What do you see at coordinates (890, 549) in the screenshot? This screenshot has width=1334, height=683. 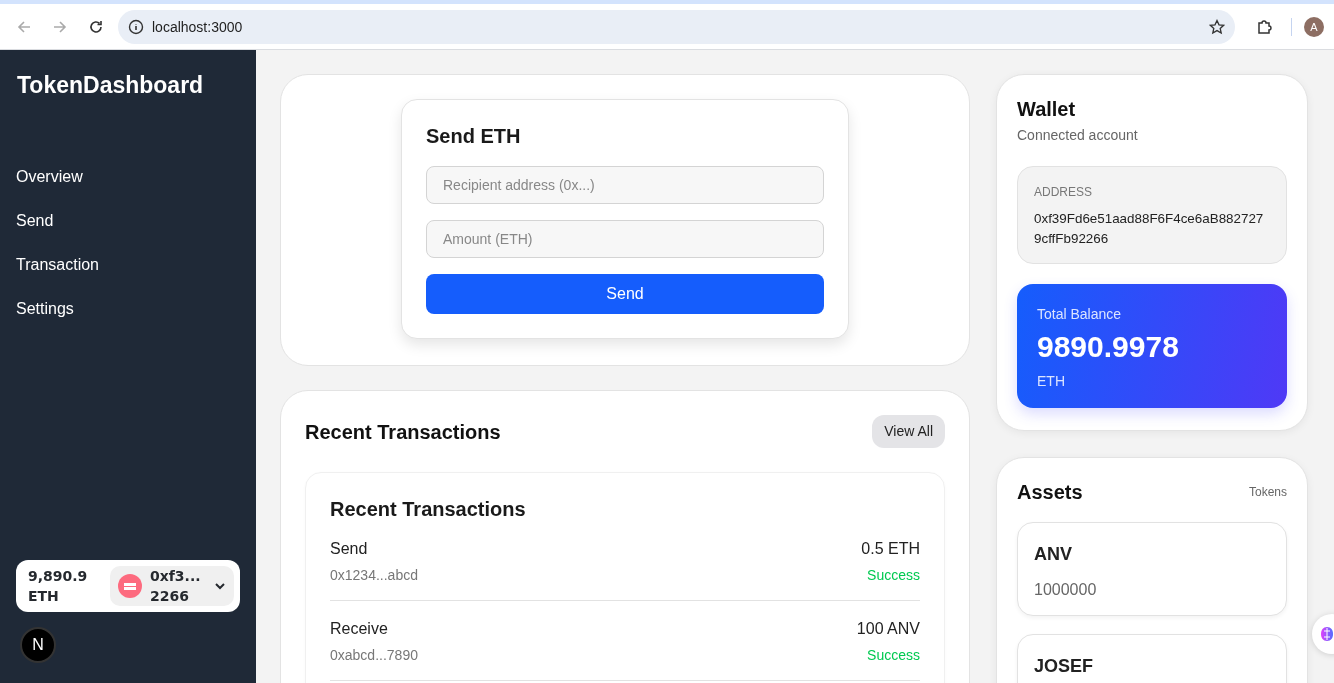 I see `transaction-amount: 0.5 ETH` at bounding box center [890, 549].